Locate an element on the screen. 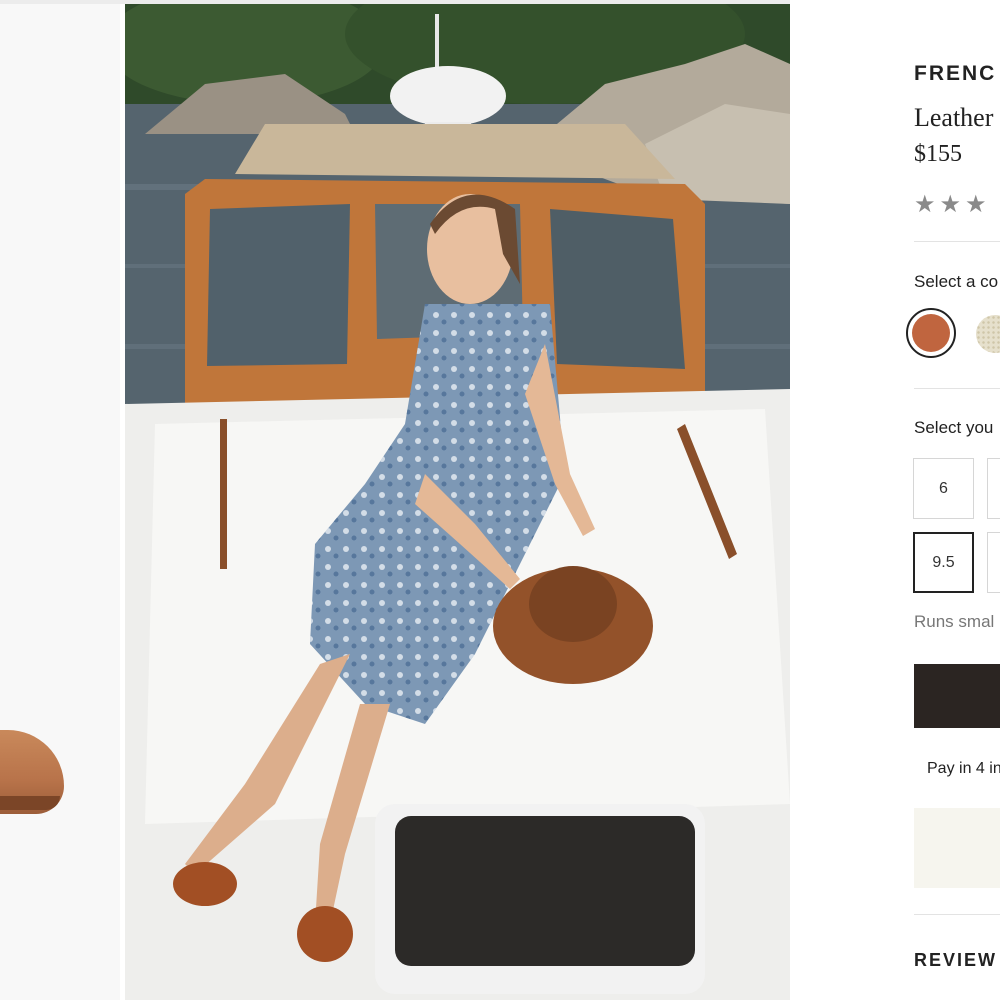 Image resolution: width=1000 pixels, height=1000 pixels. gallery-thumbnail-shoe is located at coordinates (60, 502).